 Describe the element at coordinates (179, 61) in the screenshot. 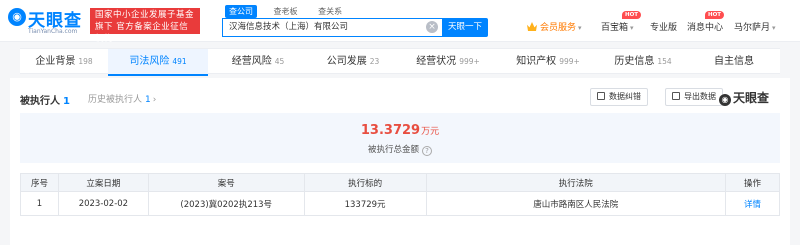

I see `tab-count: 491` at that location.